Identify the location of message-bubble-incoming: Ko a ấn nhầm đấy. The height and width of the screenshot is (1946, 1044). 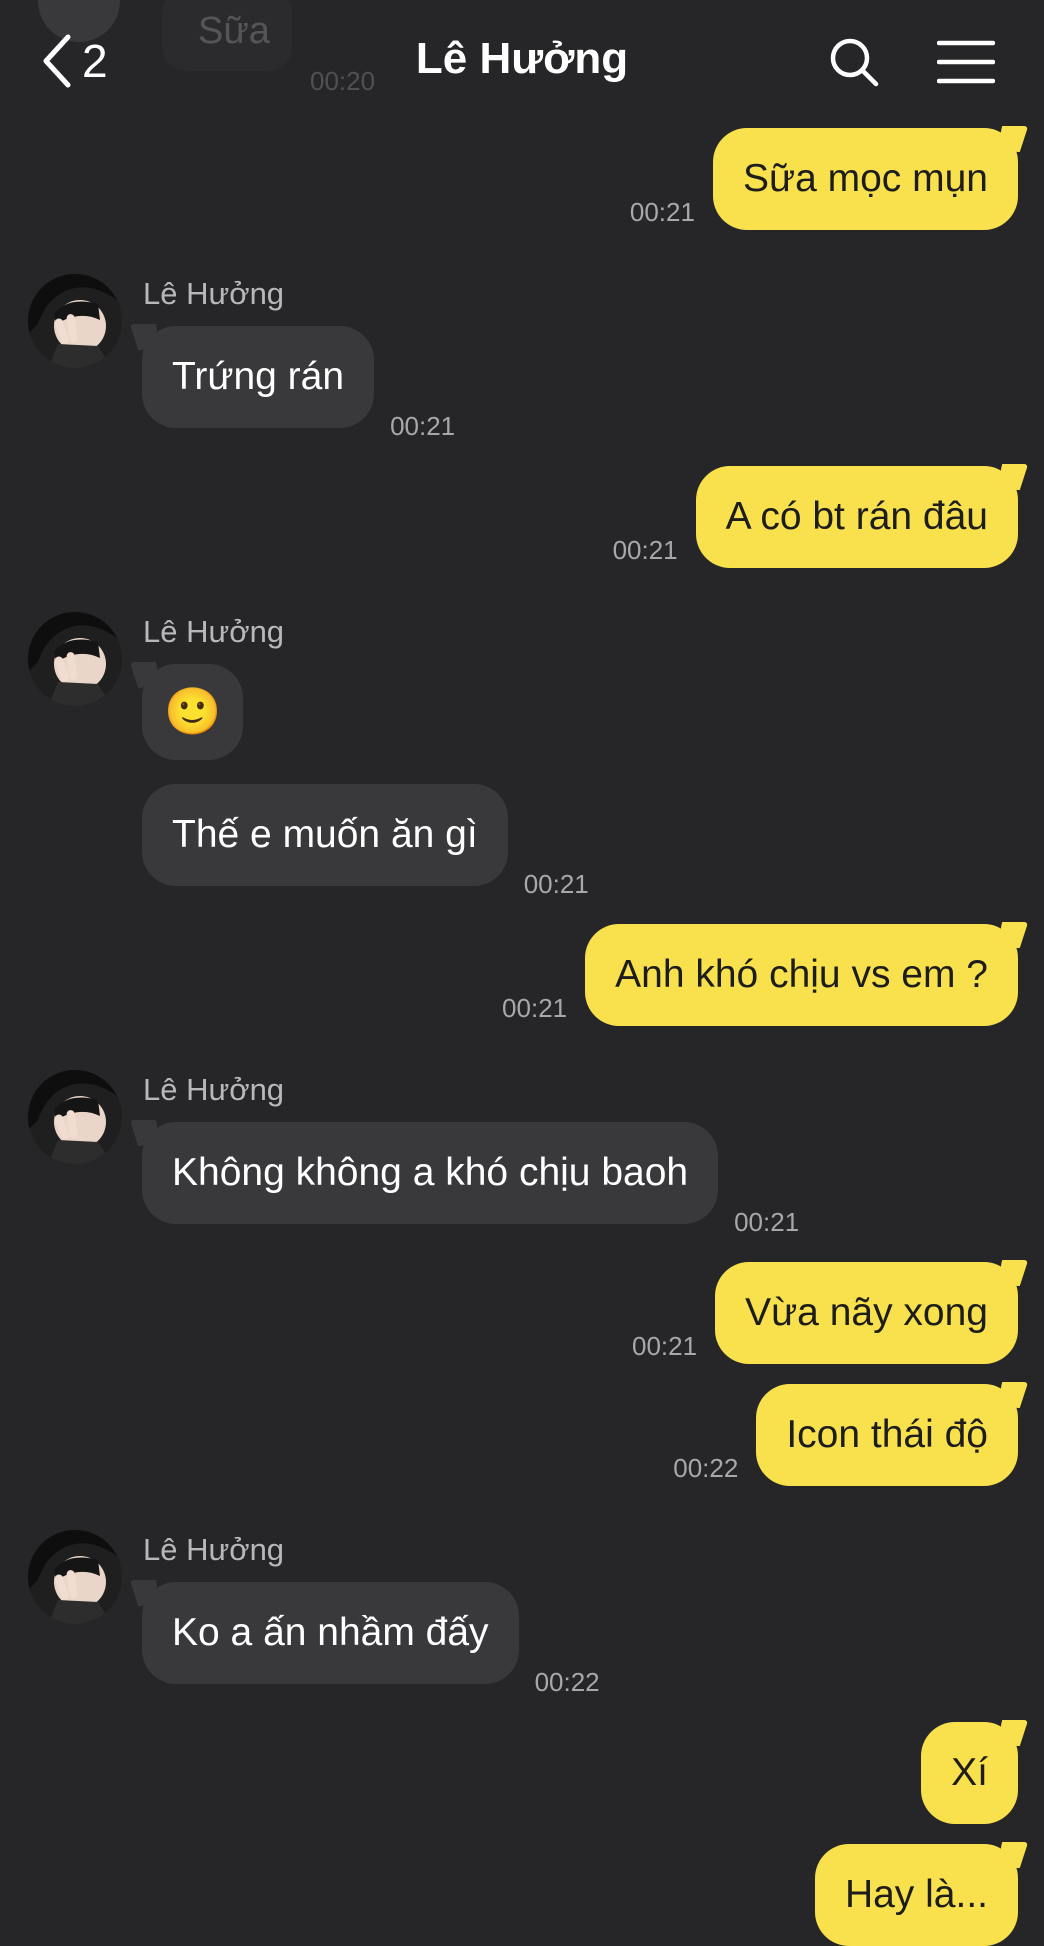
(330, 1633).